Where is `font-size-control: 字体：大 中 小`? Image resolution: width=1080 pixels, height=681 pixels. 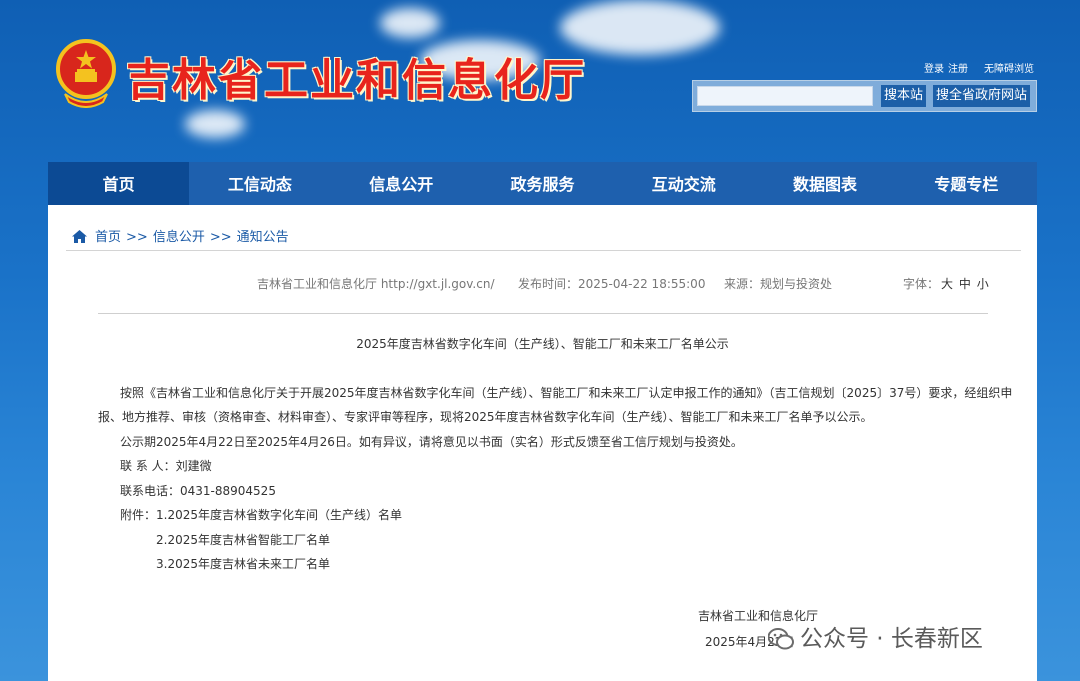
font-size-control: 字体：大 中 小 is located at coordinates (946, 283).